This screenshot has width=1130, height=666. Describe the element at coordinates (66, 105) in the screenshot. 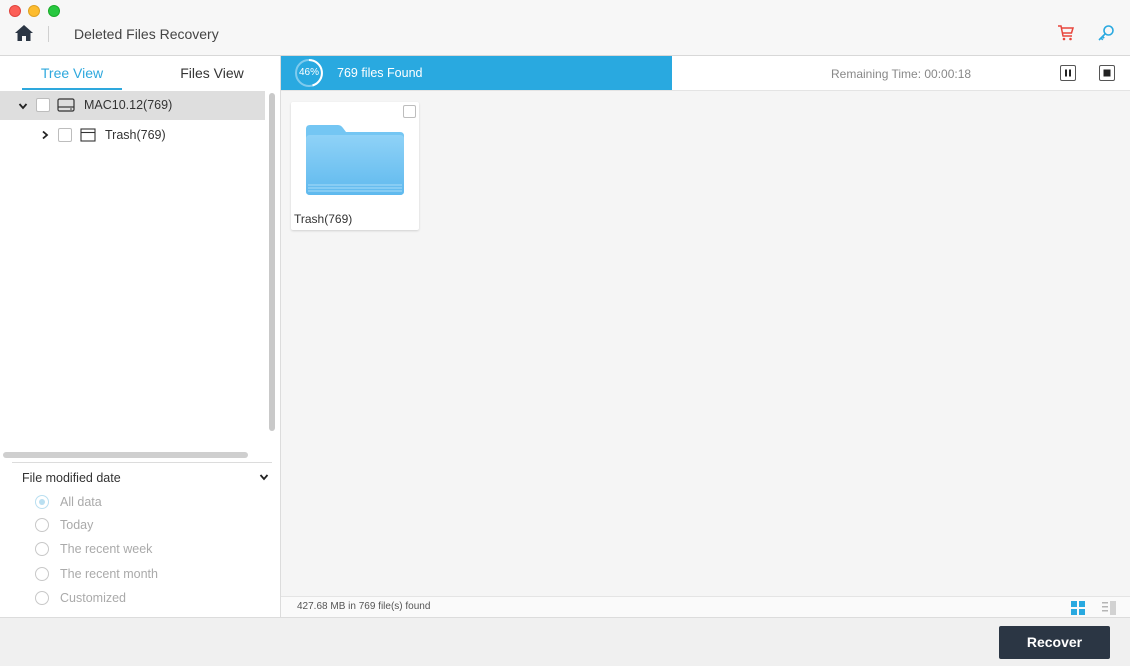

I see `hard-drive-icon` at that location.